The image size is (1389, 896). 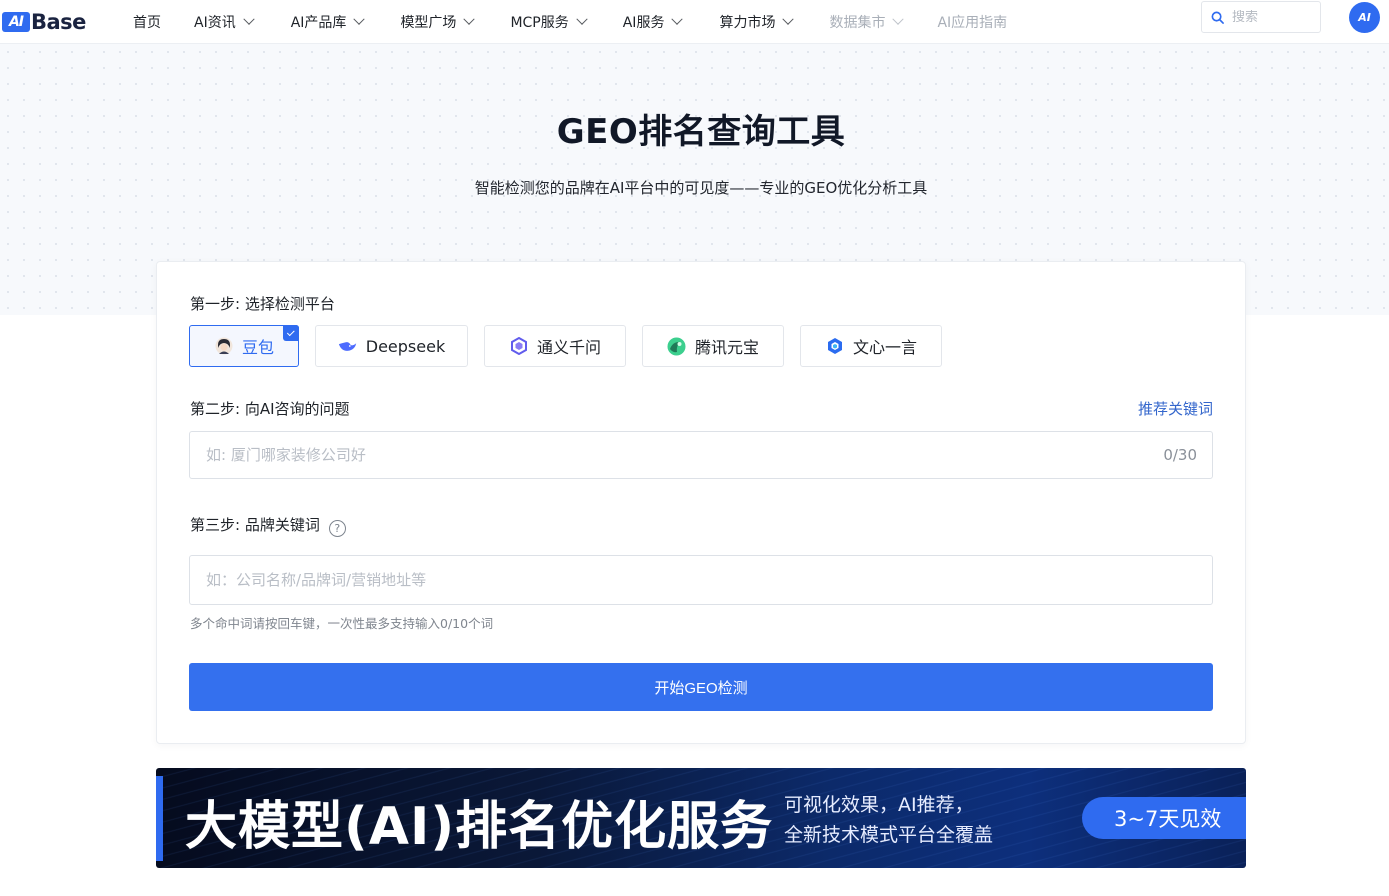 What do you see at coordinates (701, 188) in the screenshot?
I see `page-subtitle: 智能检测您的品牌在AI平台中的可见度——专业的GEO优化分析工具` at bounding box center [701, 188].